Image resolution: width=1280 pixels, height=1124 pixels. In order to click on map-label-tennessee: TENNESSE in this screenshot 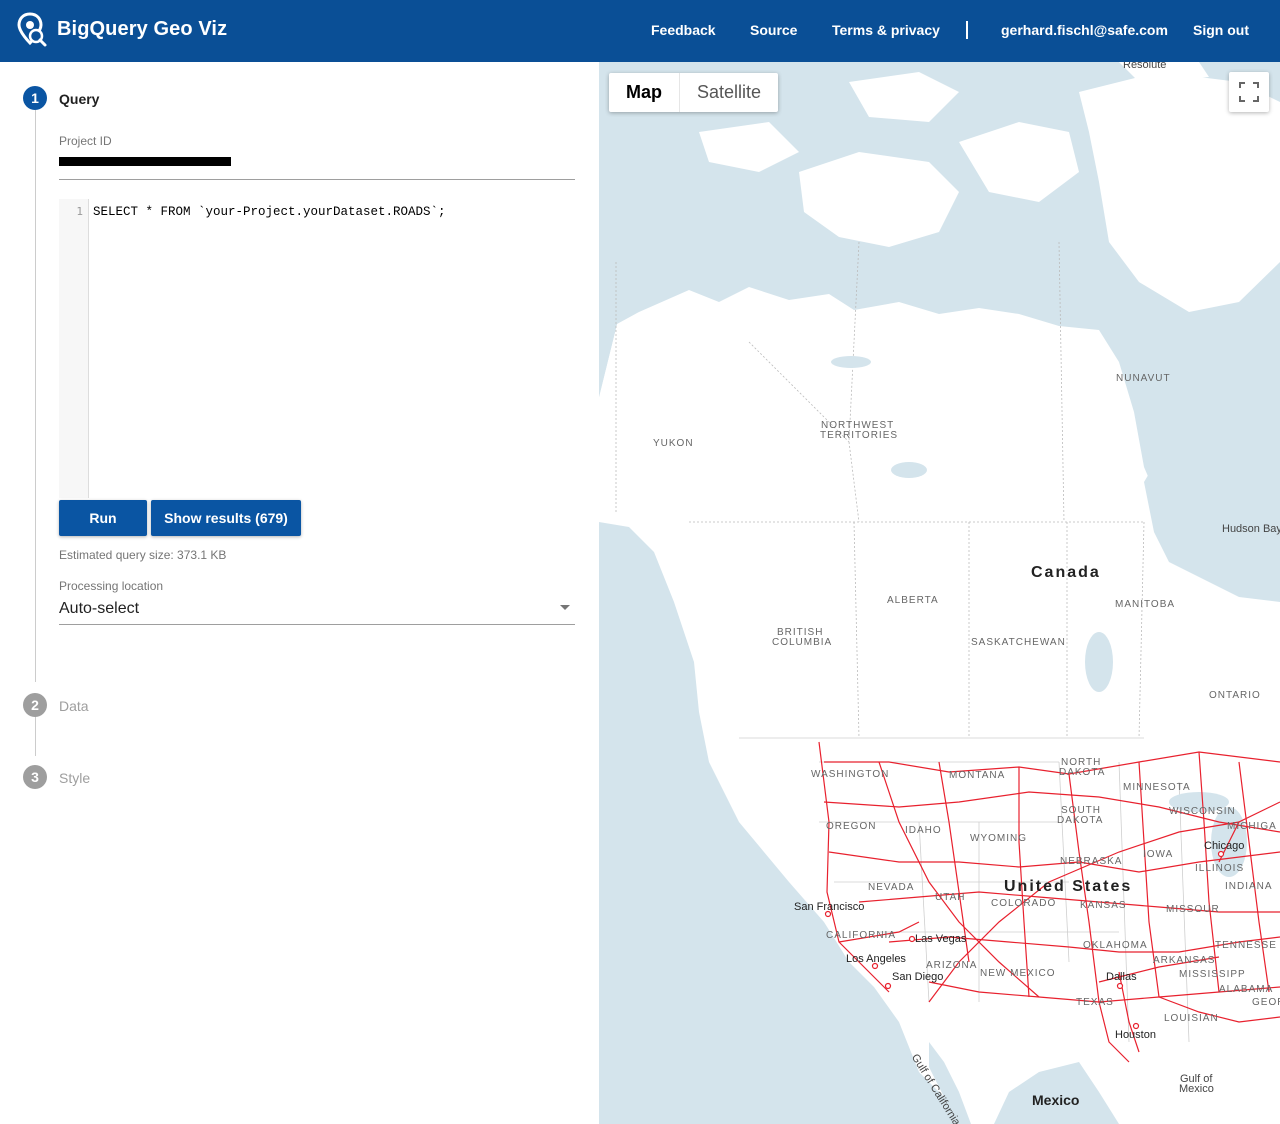, I will do `click(1246, 945)`.